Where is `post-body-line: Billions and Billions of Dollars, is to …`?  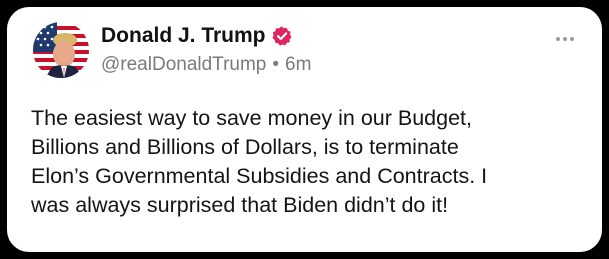
post-body-line: Billions and Billions of Dollars, is to … is located at coordinates (245, 147).